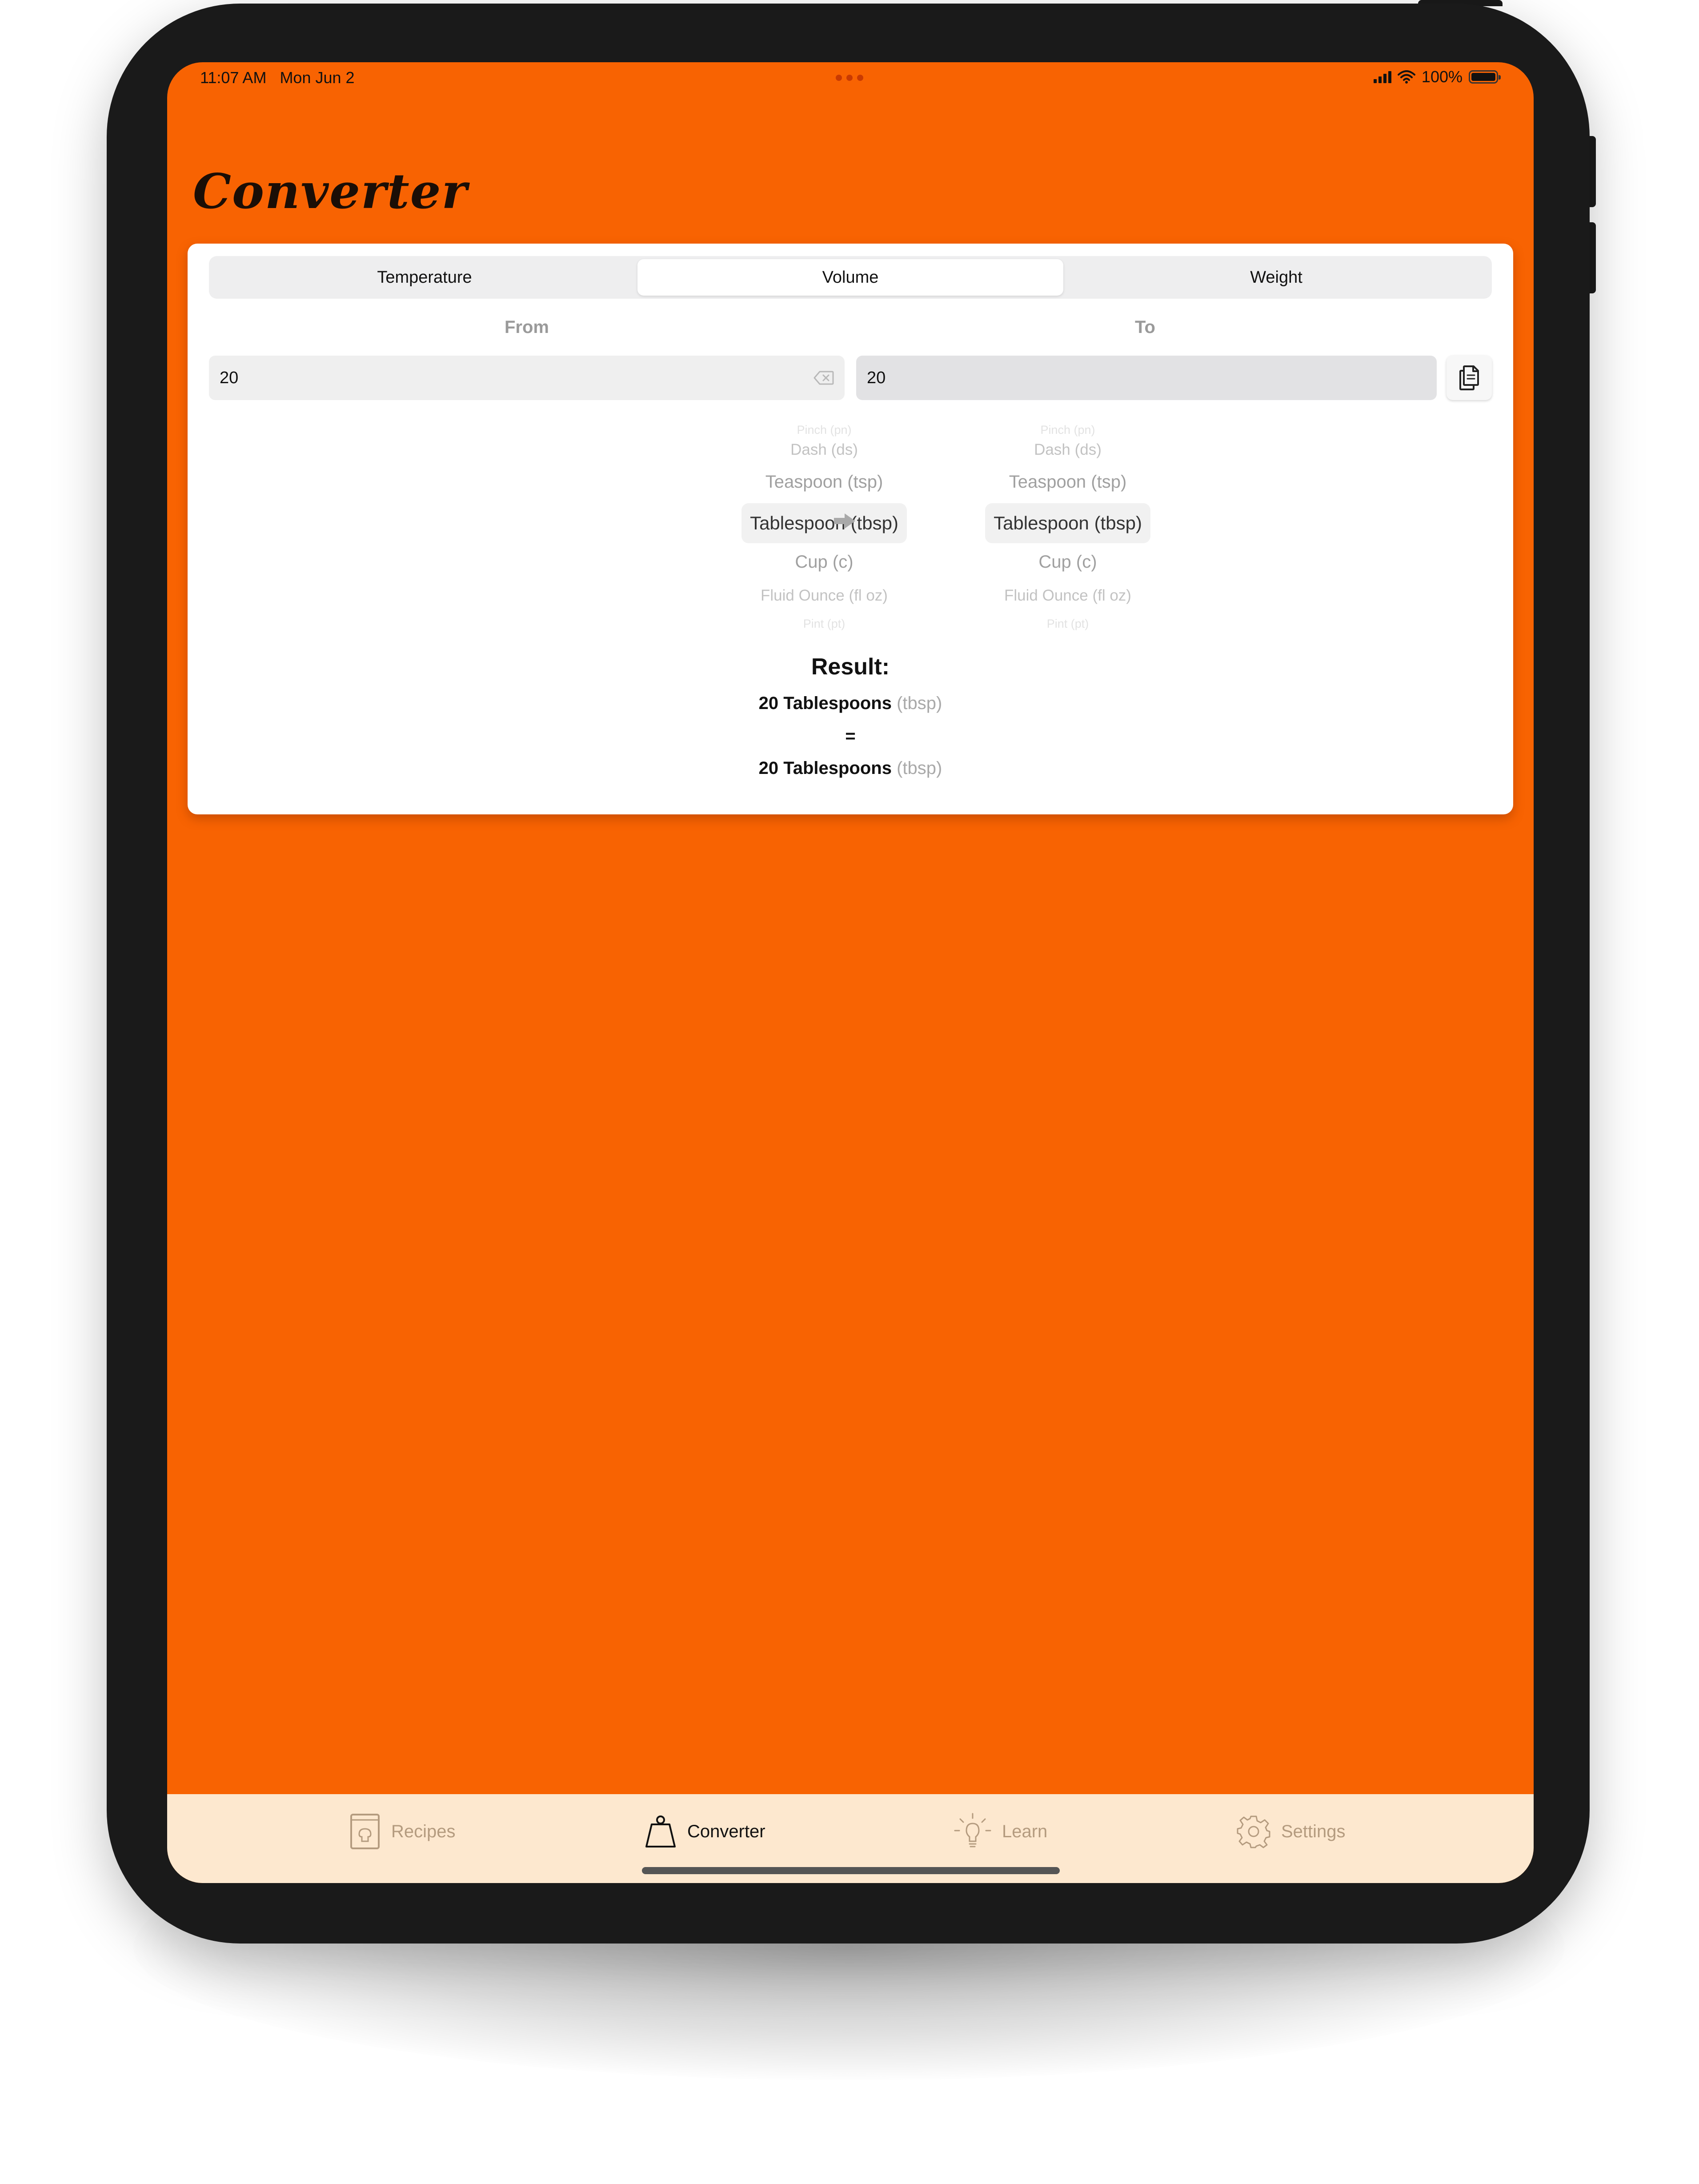  I want to click on page-title: Converter, so click(330, 192).